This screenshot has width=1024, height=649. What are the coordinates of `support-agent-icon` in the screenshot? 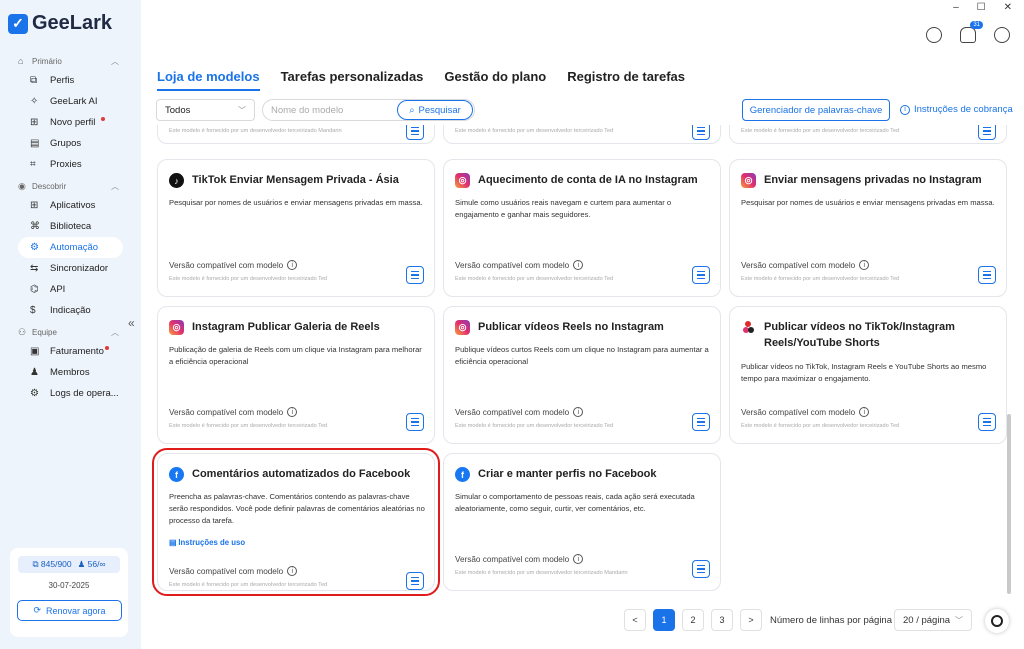 It's located at (934, 35).